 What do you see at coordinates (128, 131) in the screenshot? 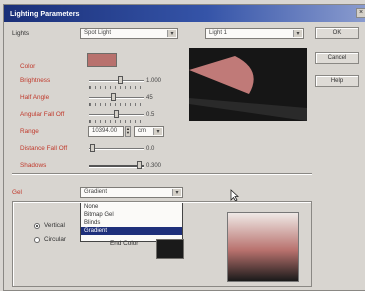
I see `range-spinner: ▲ ▼` at bounding box center [128, 131].